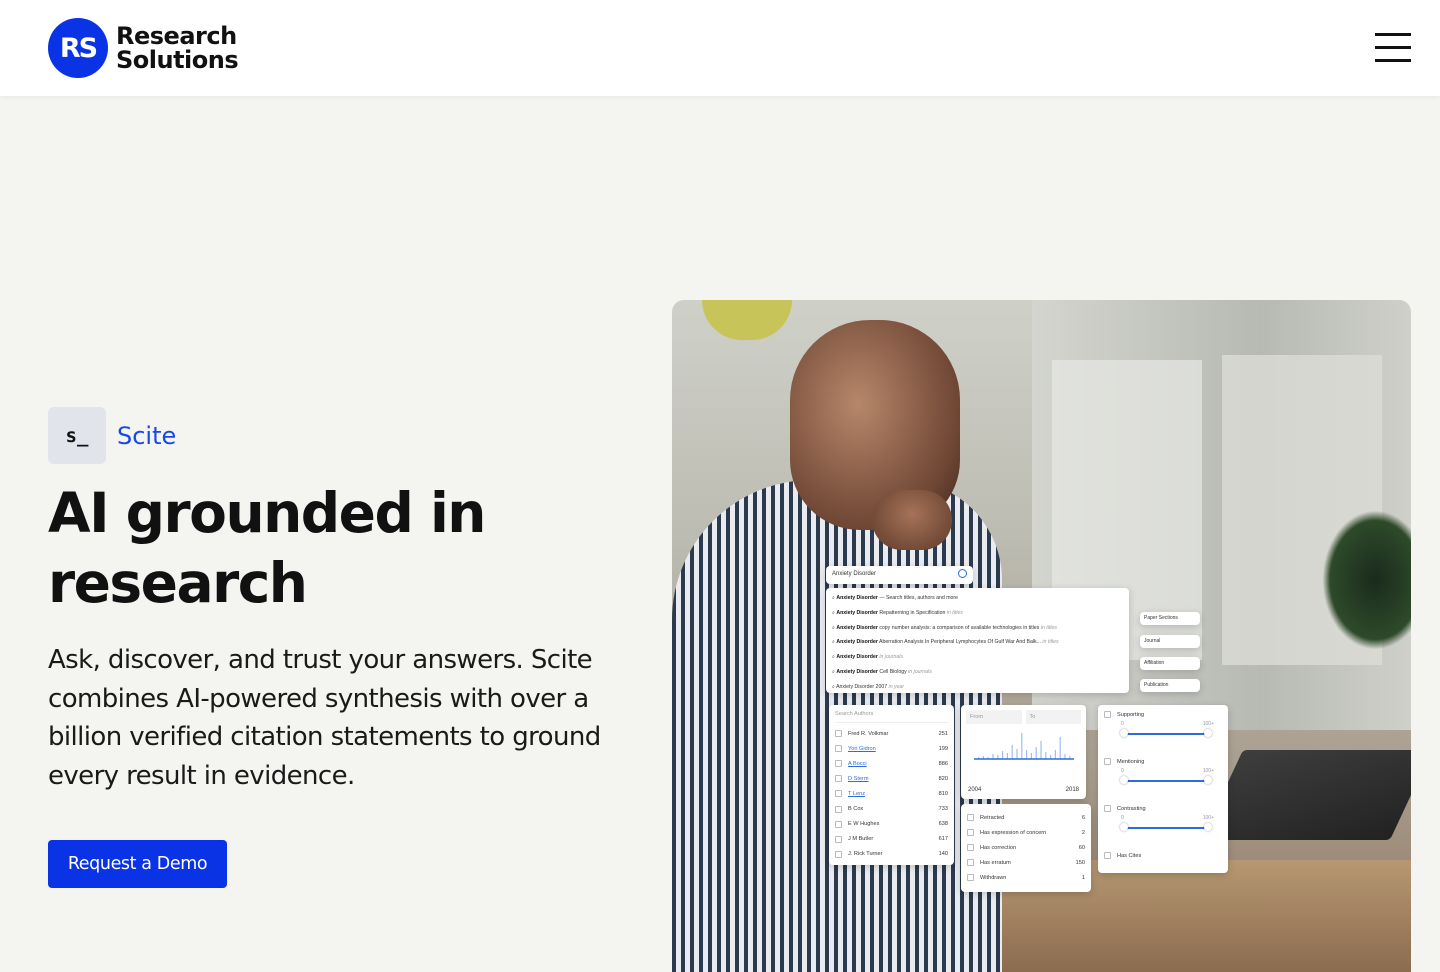 The width and height of the screenshot is (1440, 972). Describe the element at coordinates (891, 733) in the screenshot. I see `author-row: Fred R. Volkmar 251` at that location.